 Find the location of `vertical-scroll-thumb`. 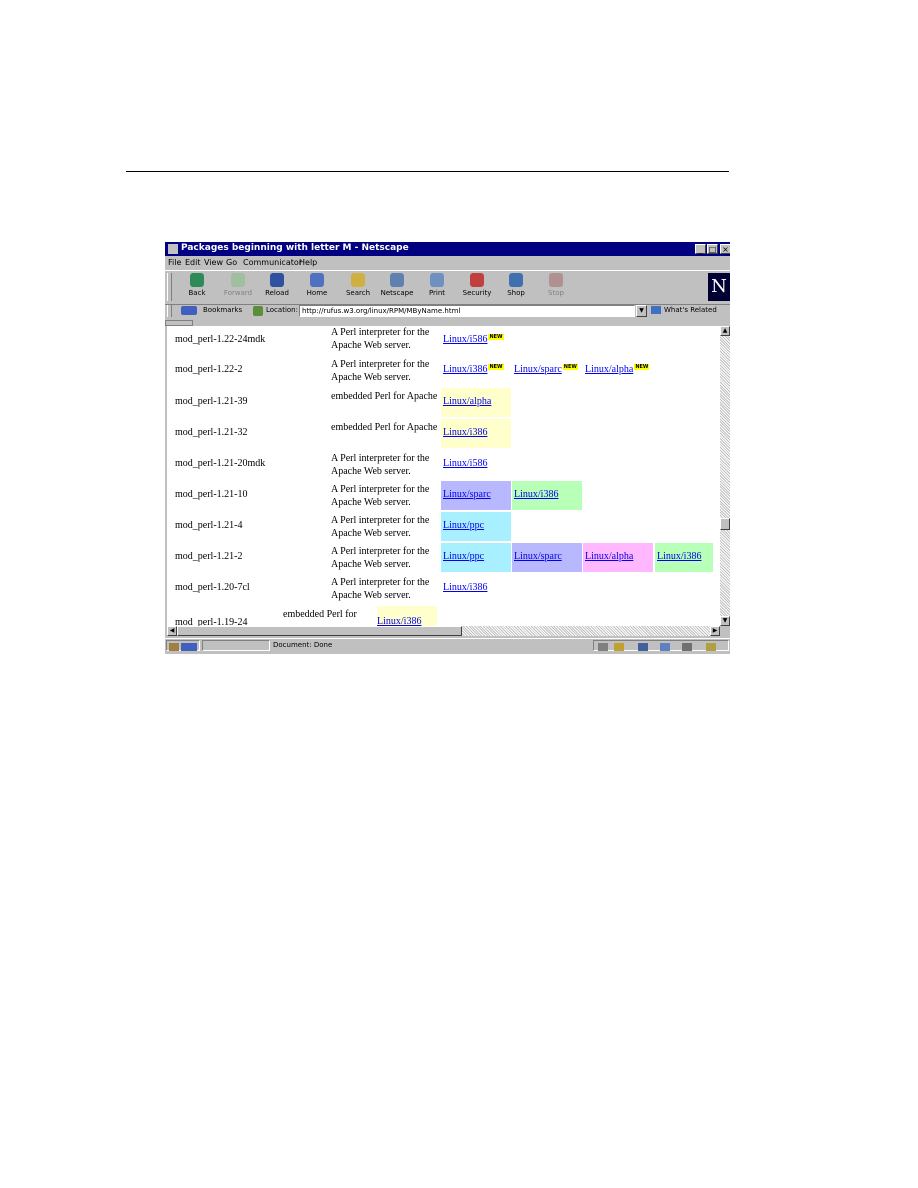

vertical-scroll-thumb is located at coordinates (725, 524).